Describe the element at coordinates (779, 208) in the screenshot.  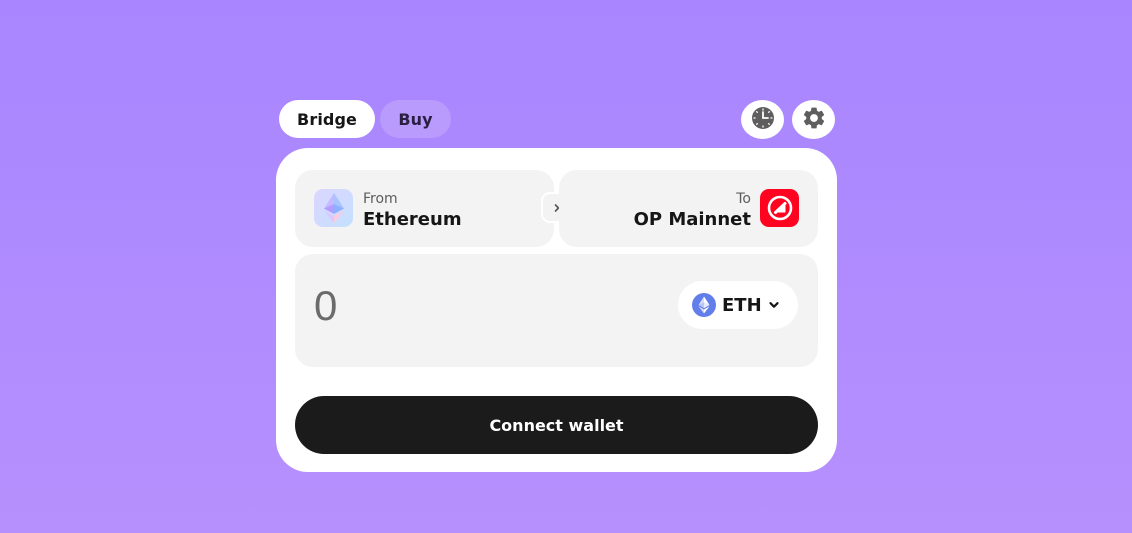
I see `optimism-icon` at that location.